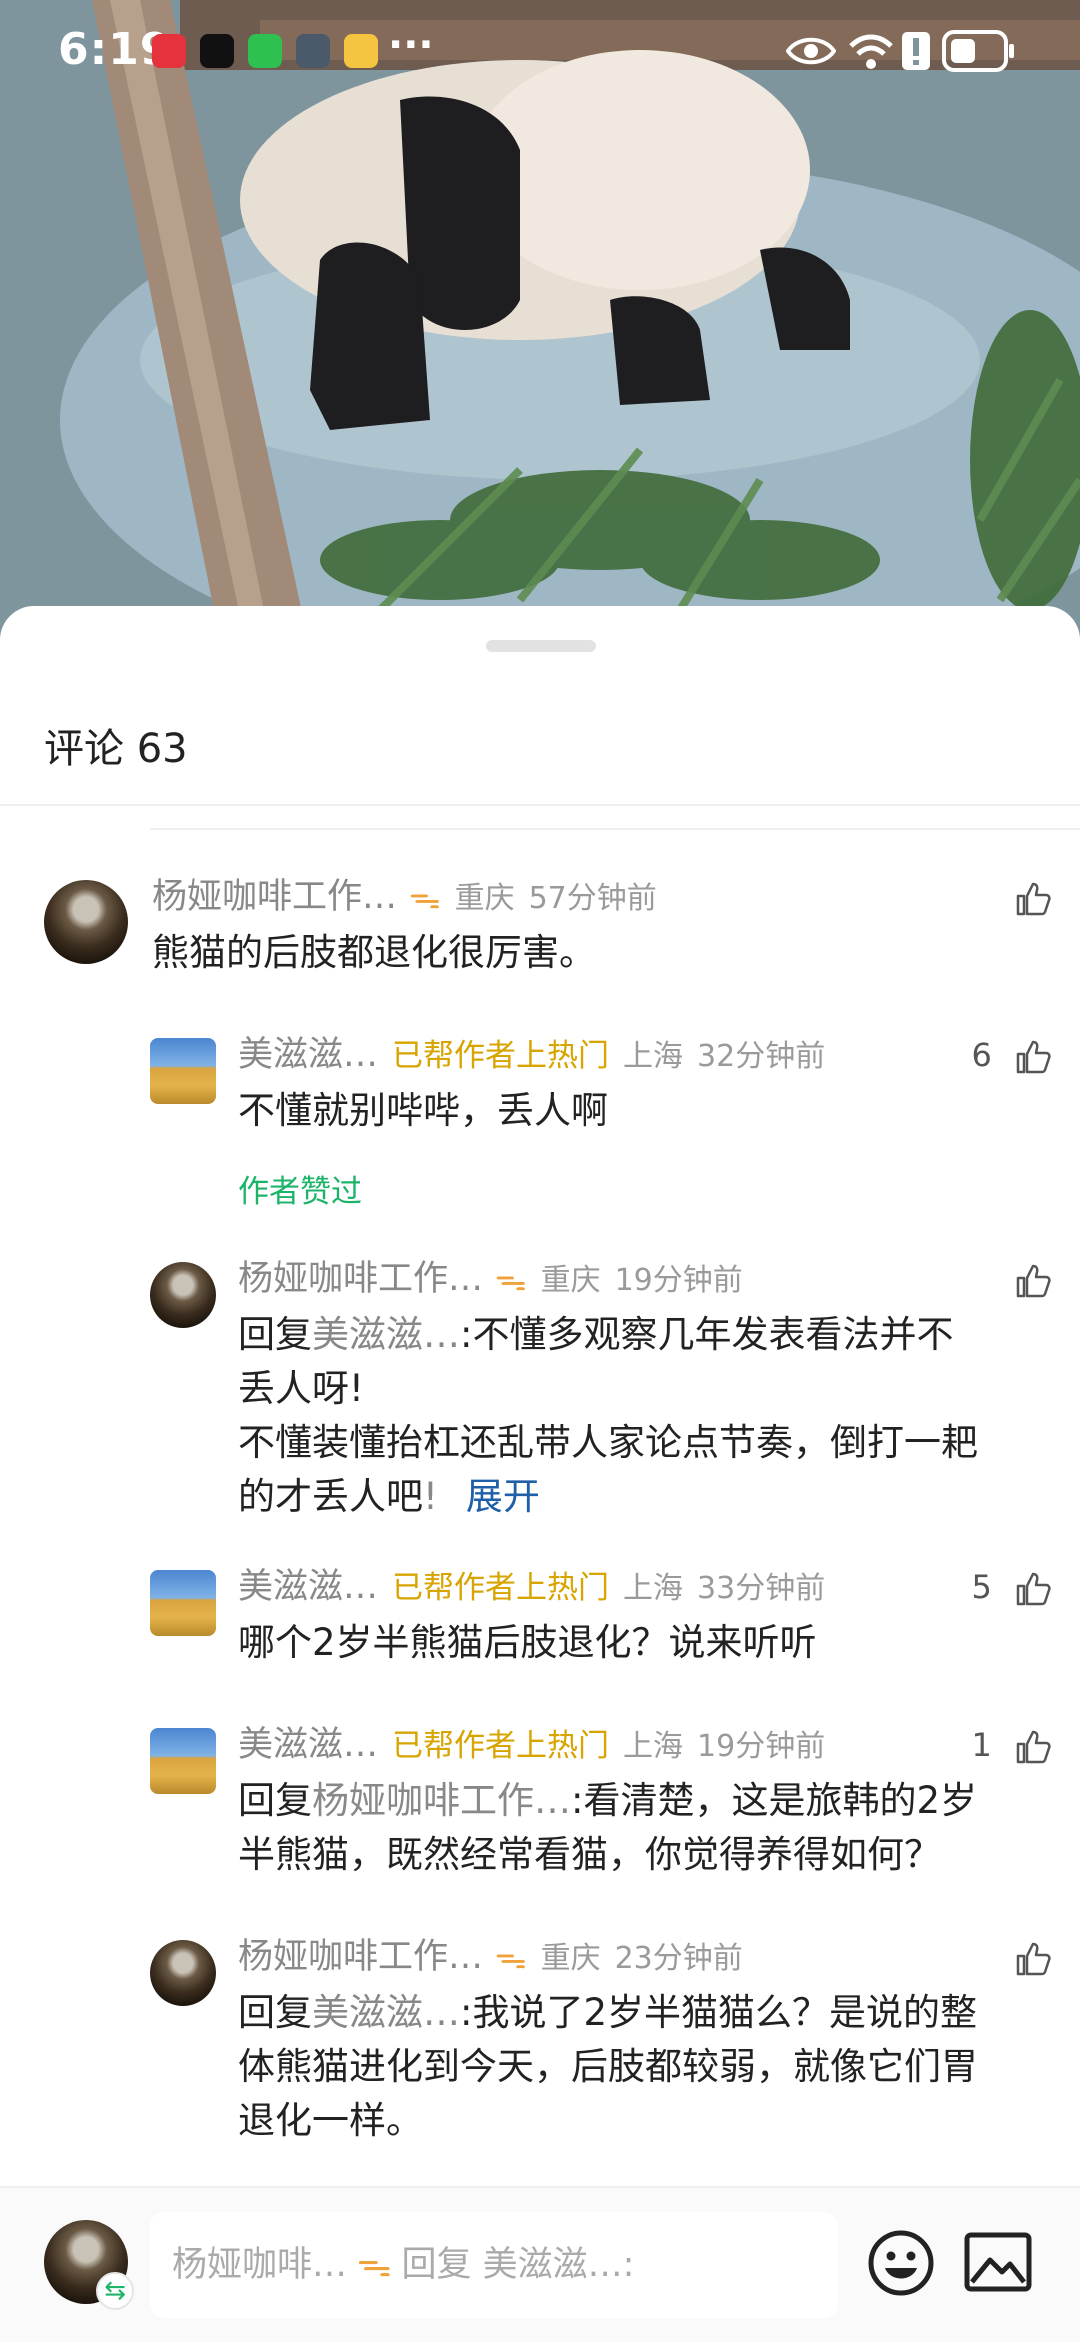 The image size is (1080, 2342). Describe the element at coordinates (361, 51) in the screenshot. I see `weibo-icon` at that location.